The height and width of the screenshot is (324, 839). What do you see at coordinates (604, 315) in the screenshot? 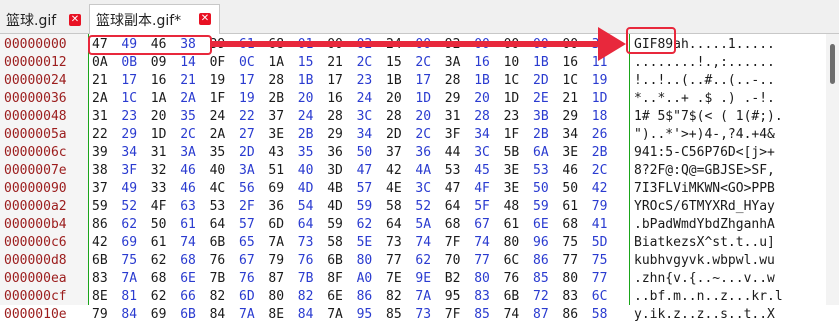
I see `hex-byte: 58` at bounding box center [604, 315].